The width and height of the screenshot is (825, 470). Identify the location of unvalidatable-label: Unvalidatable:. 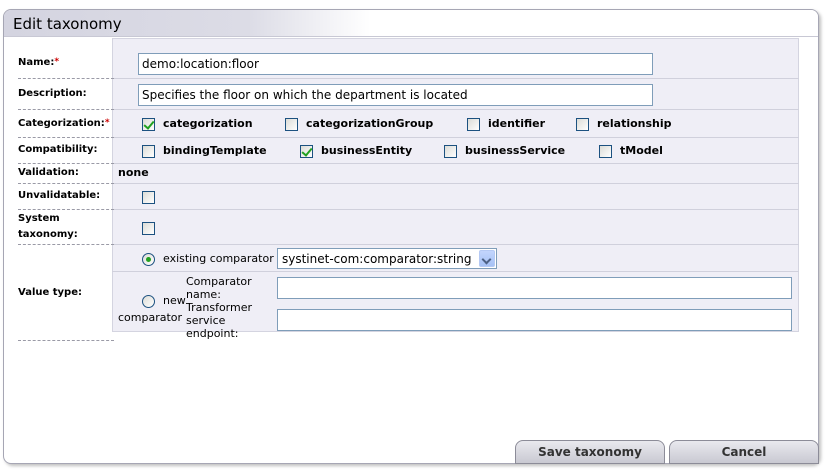
(59, 195).